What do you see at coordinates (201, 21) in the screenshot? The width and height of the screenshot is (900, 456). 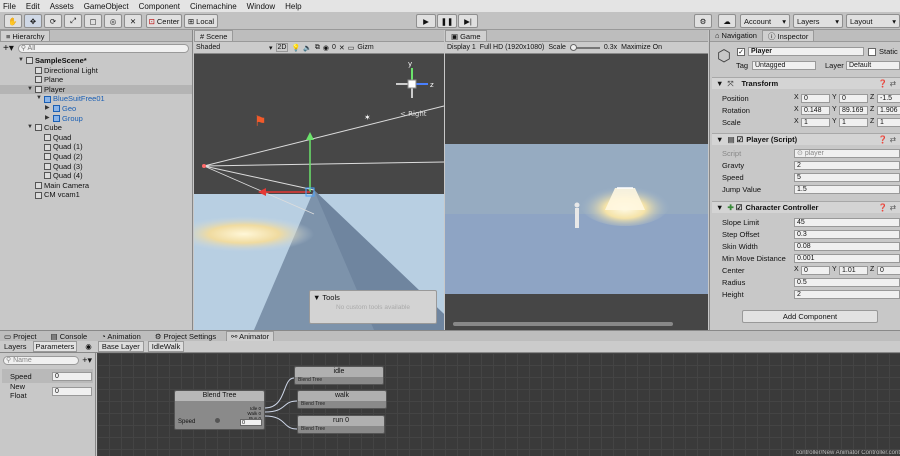 I see `pivot-local-button: ⊞ Local` at bounding box center [201, 21].